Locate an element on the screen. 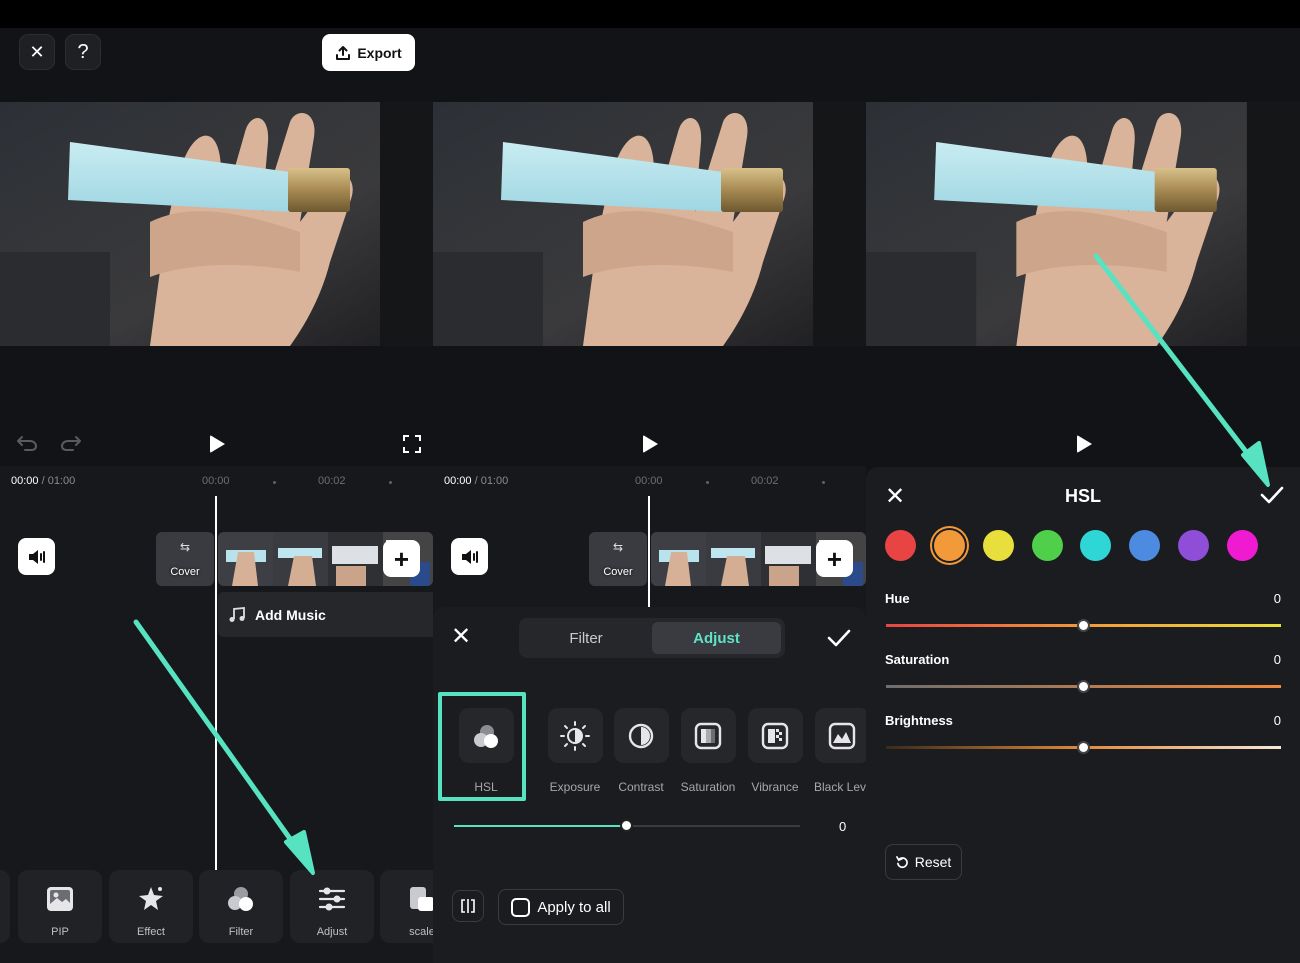 The width and height of the screenshot is (1300, 963). redo-icon is located at coordinates (71, 443).